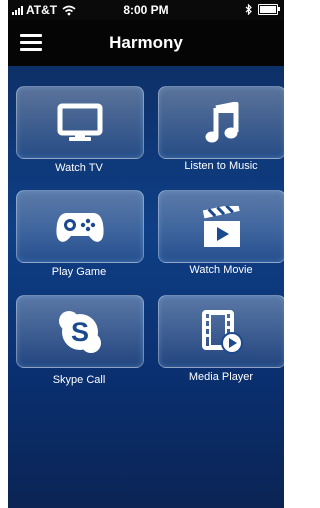 Image resolution: width=320 pixels, height=508 pixels. I want to click on media-player-label: Media Player, so click(221, 377).